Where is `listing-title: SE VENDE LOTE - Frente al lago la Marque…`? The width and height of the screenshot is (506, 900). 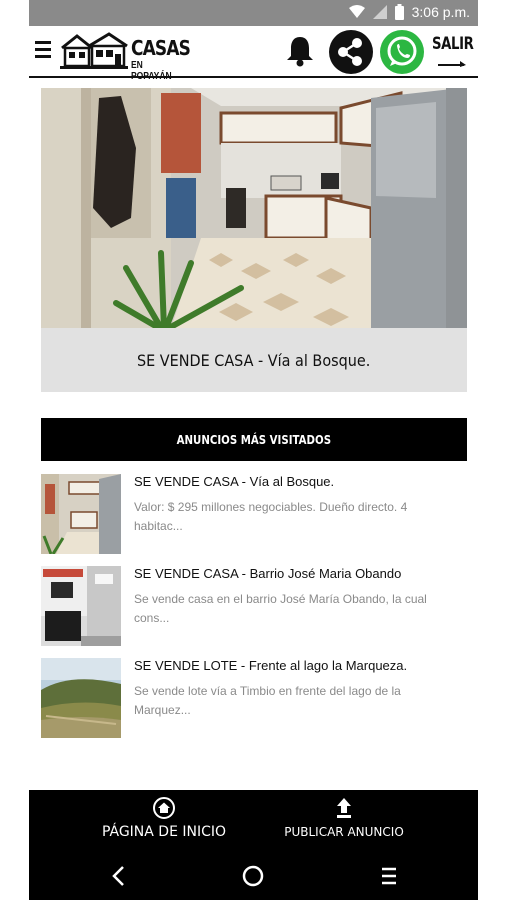
listing-title: SE VENDE LOTE - Frente al lago la Marque… is located at coordinates (301, 665).